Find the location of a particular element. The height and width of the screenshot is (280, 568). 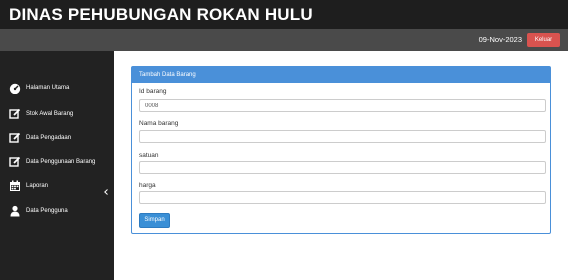

title-bar: DINAS PEHUBUNGAN ROKAN HULU is located at coordinates (284, 14).